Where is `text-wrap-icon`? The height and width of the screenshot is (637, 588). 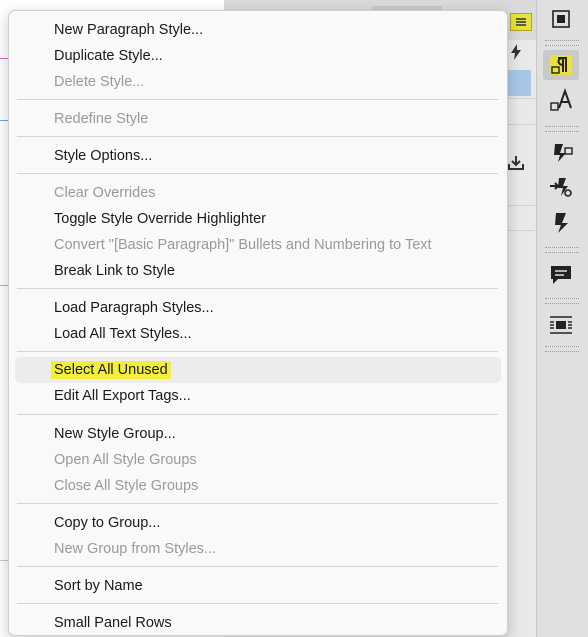 text-wrap-icon is located at coordinates (561, 325).